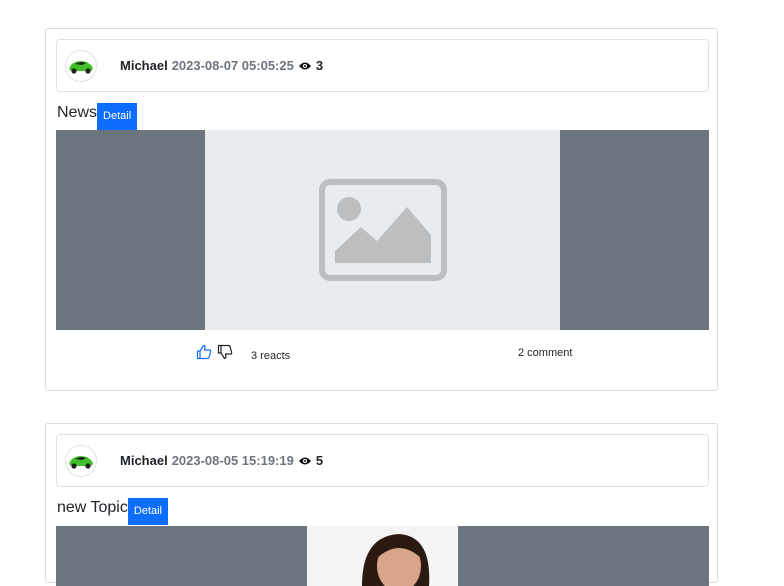 The width and height of the screenshot is (784, 586). I want to click on person-photo-icon, so click(382, 556).